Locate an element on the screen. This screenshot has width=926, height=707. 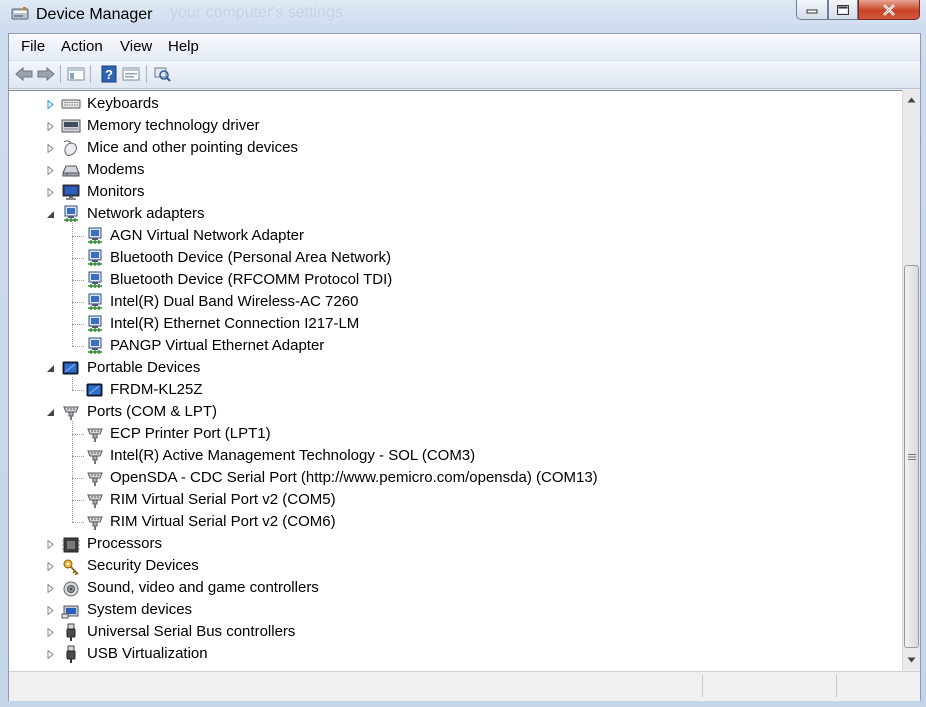
tree-device-item: Bluetooth Device (Personal Area Network) is located at coordinates (449, 258).